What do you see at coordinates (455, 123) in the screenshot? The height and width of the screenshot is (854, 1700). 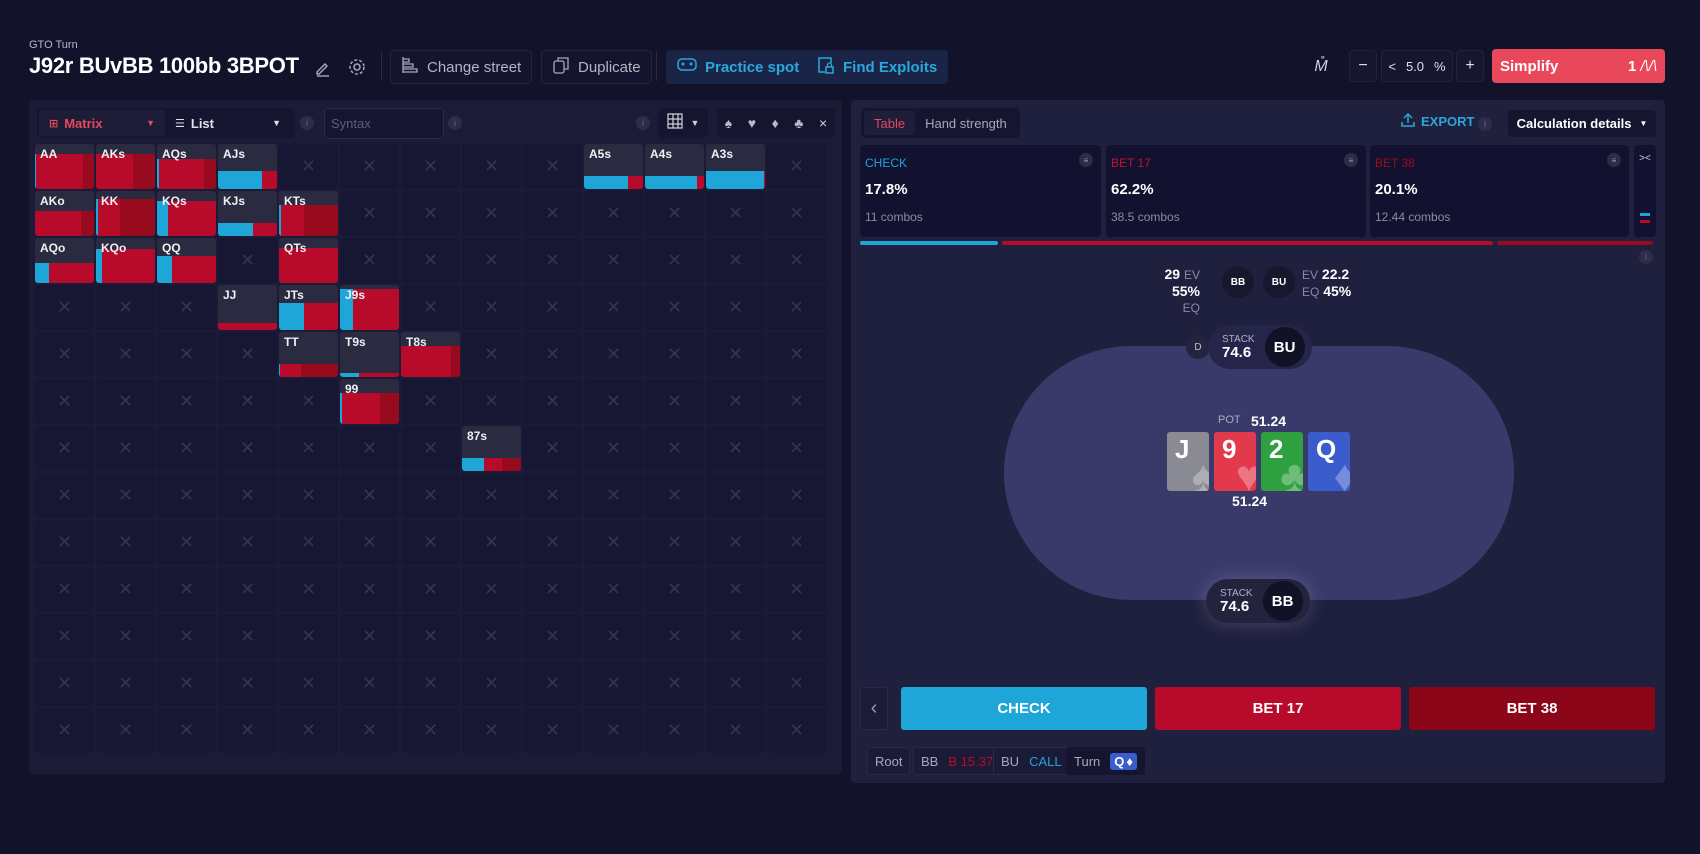 I see `info-icon: i` at bounding box center [455, 123].